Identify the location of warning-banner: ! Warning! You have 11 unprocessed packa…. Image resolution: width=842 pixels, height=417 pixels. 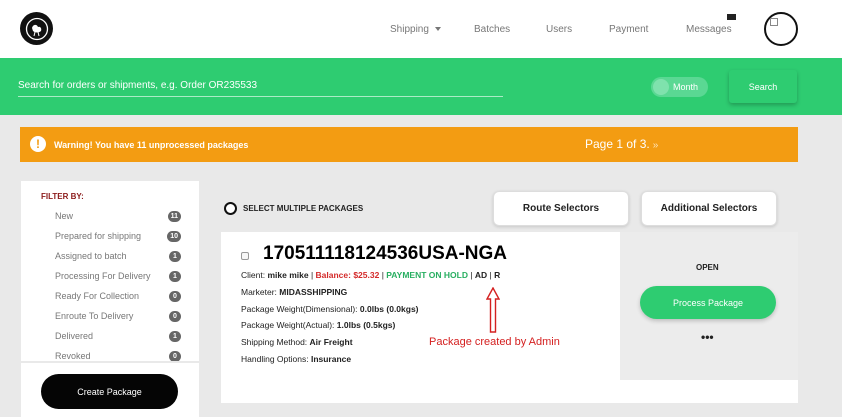
(409, 144).